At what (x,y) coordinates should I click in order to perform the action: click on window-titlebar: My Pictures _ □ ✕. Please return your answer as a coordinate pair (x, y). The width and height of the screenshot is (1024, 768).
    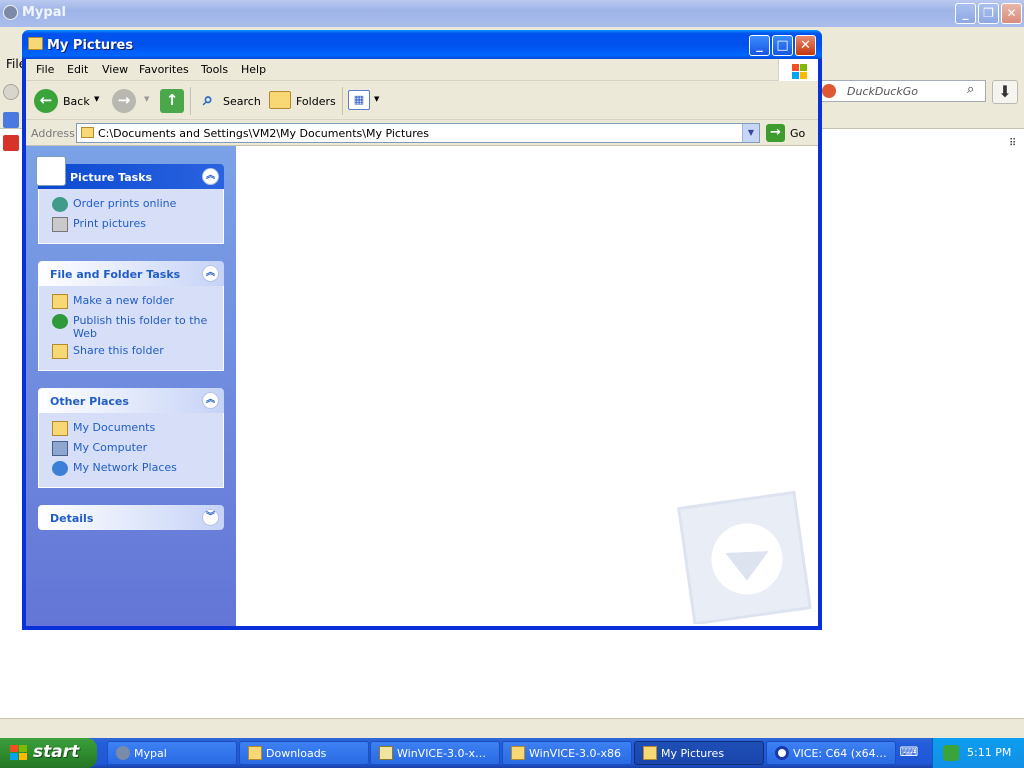
    Looking at the image, I should click on (422, 44).